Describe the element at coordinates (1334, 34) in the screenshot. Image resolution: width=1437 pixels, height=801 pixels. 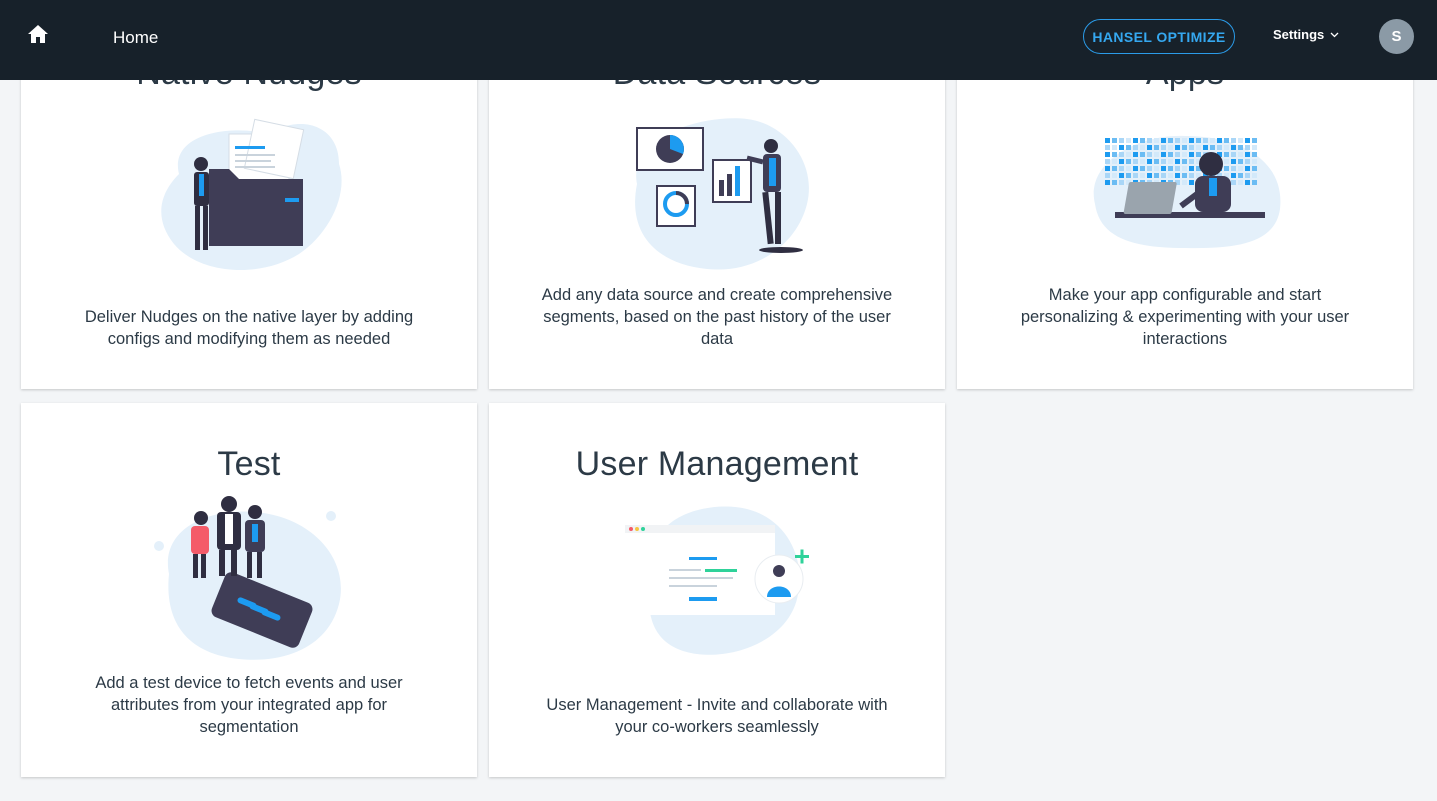
I see `chevron-down-icon` at that location.